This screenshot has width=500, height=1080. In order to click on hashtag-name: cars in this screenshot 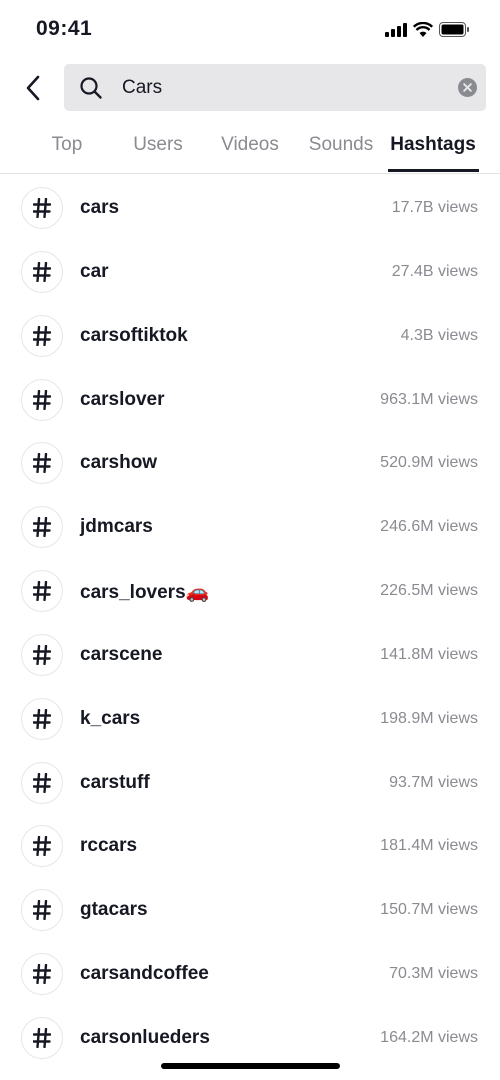, I will do `click(100, 207)`.